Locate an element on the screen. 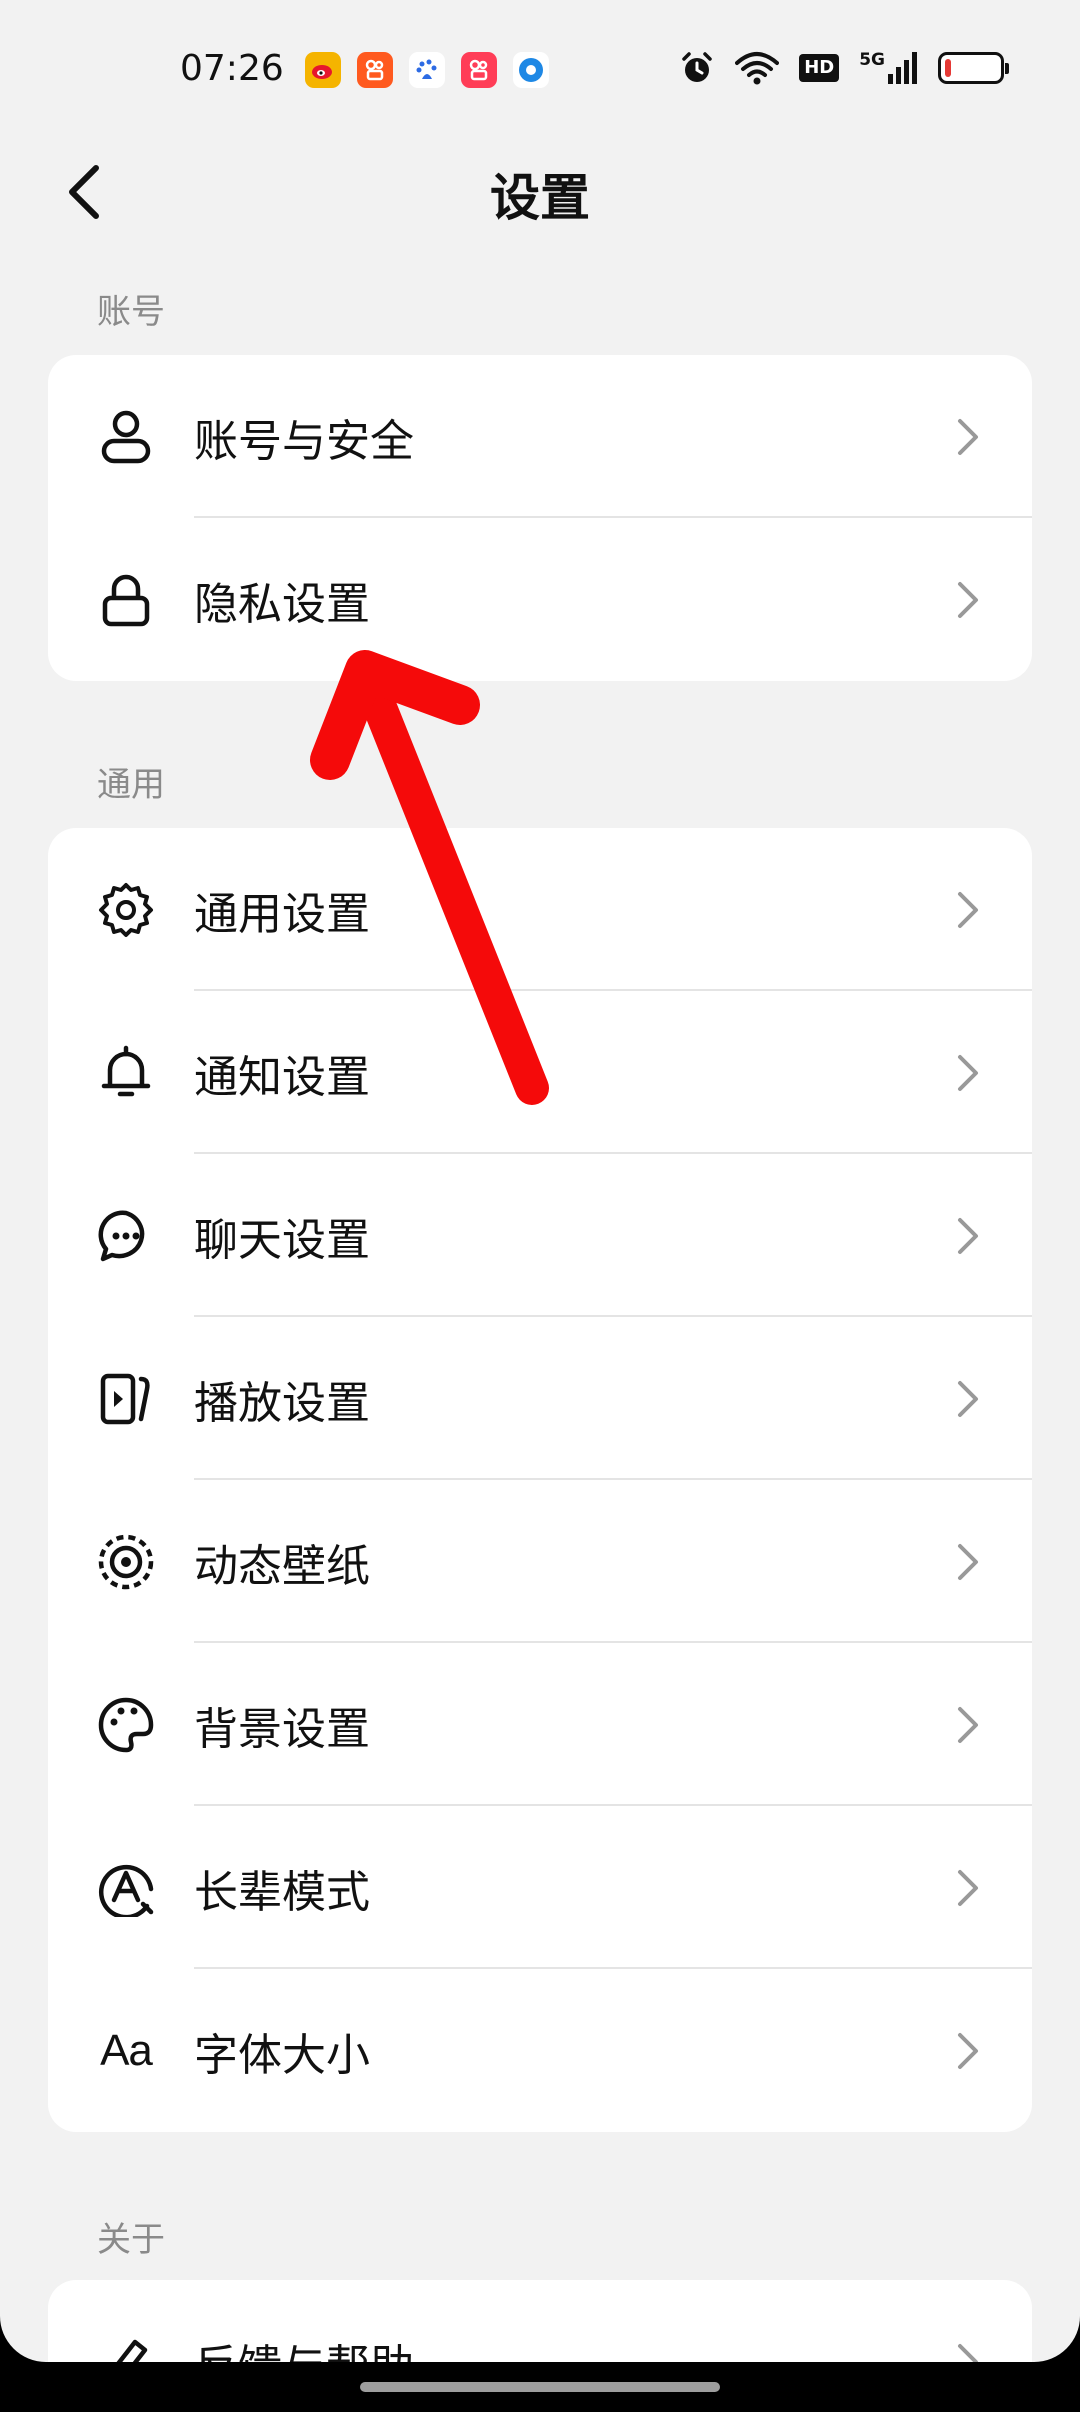  settings-item-elder-mode: 长辈模式 is located at coordinates (540, 1887).